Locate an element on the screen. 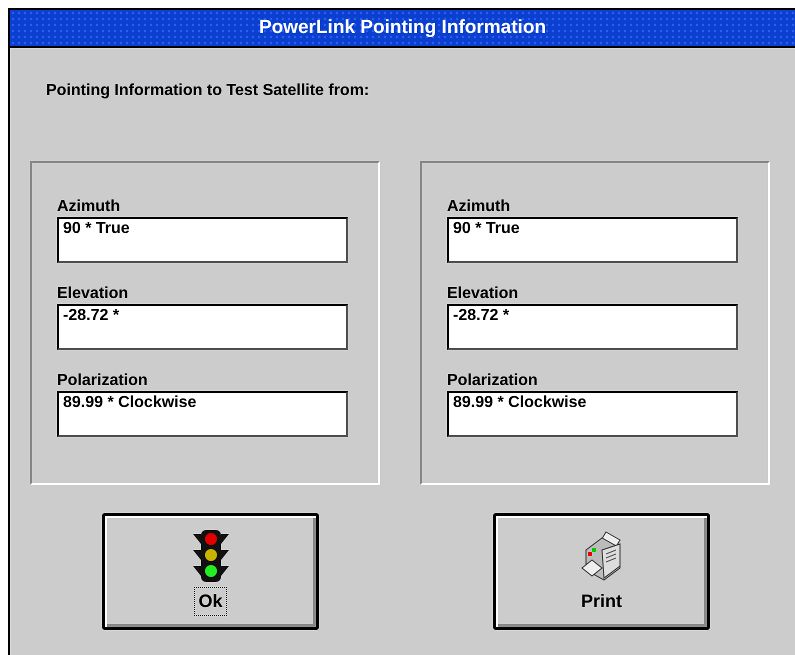  traffic-light-icon is located at coordinates (210, 556).